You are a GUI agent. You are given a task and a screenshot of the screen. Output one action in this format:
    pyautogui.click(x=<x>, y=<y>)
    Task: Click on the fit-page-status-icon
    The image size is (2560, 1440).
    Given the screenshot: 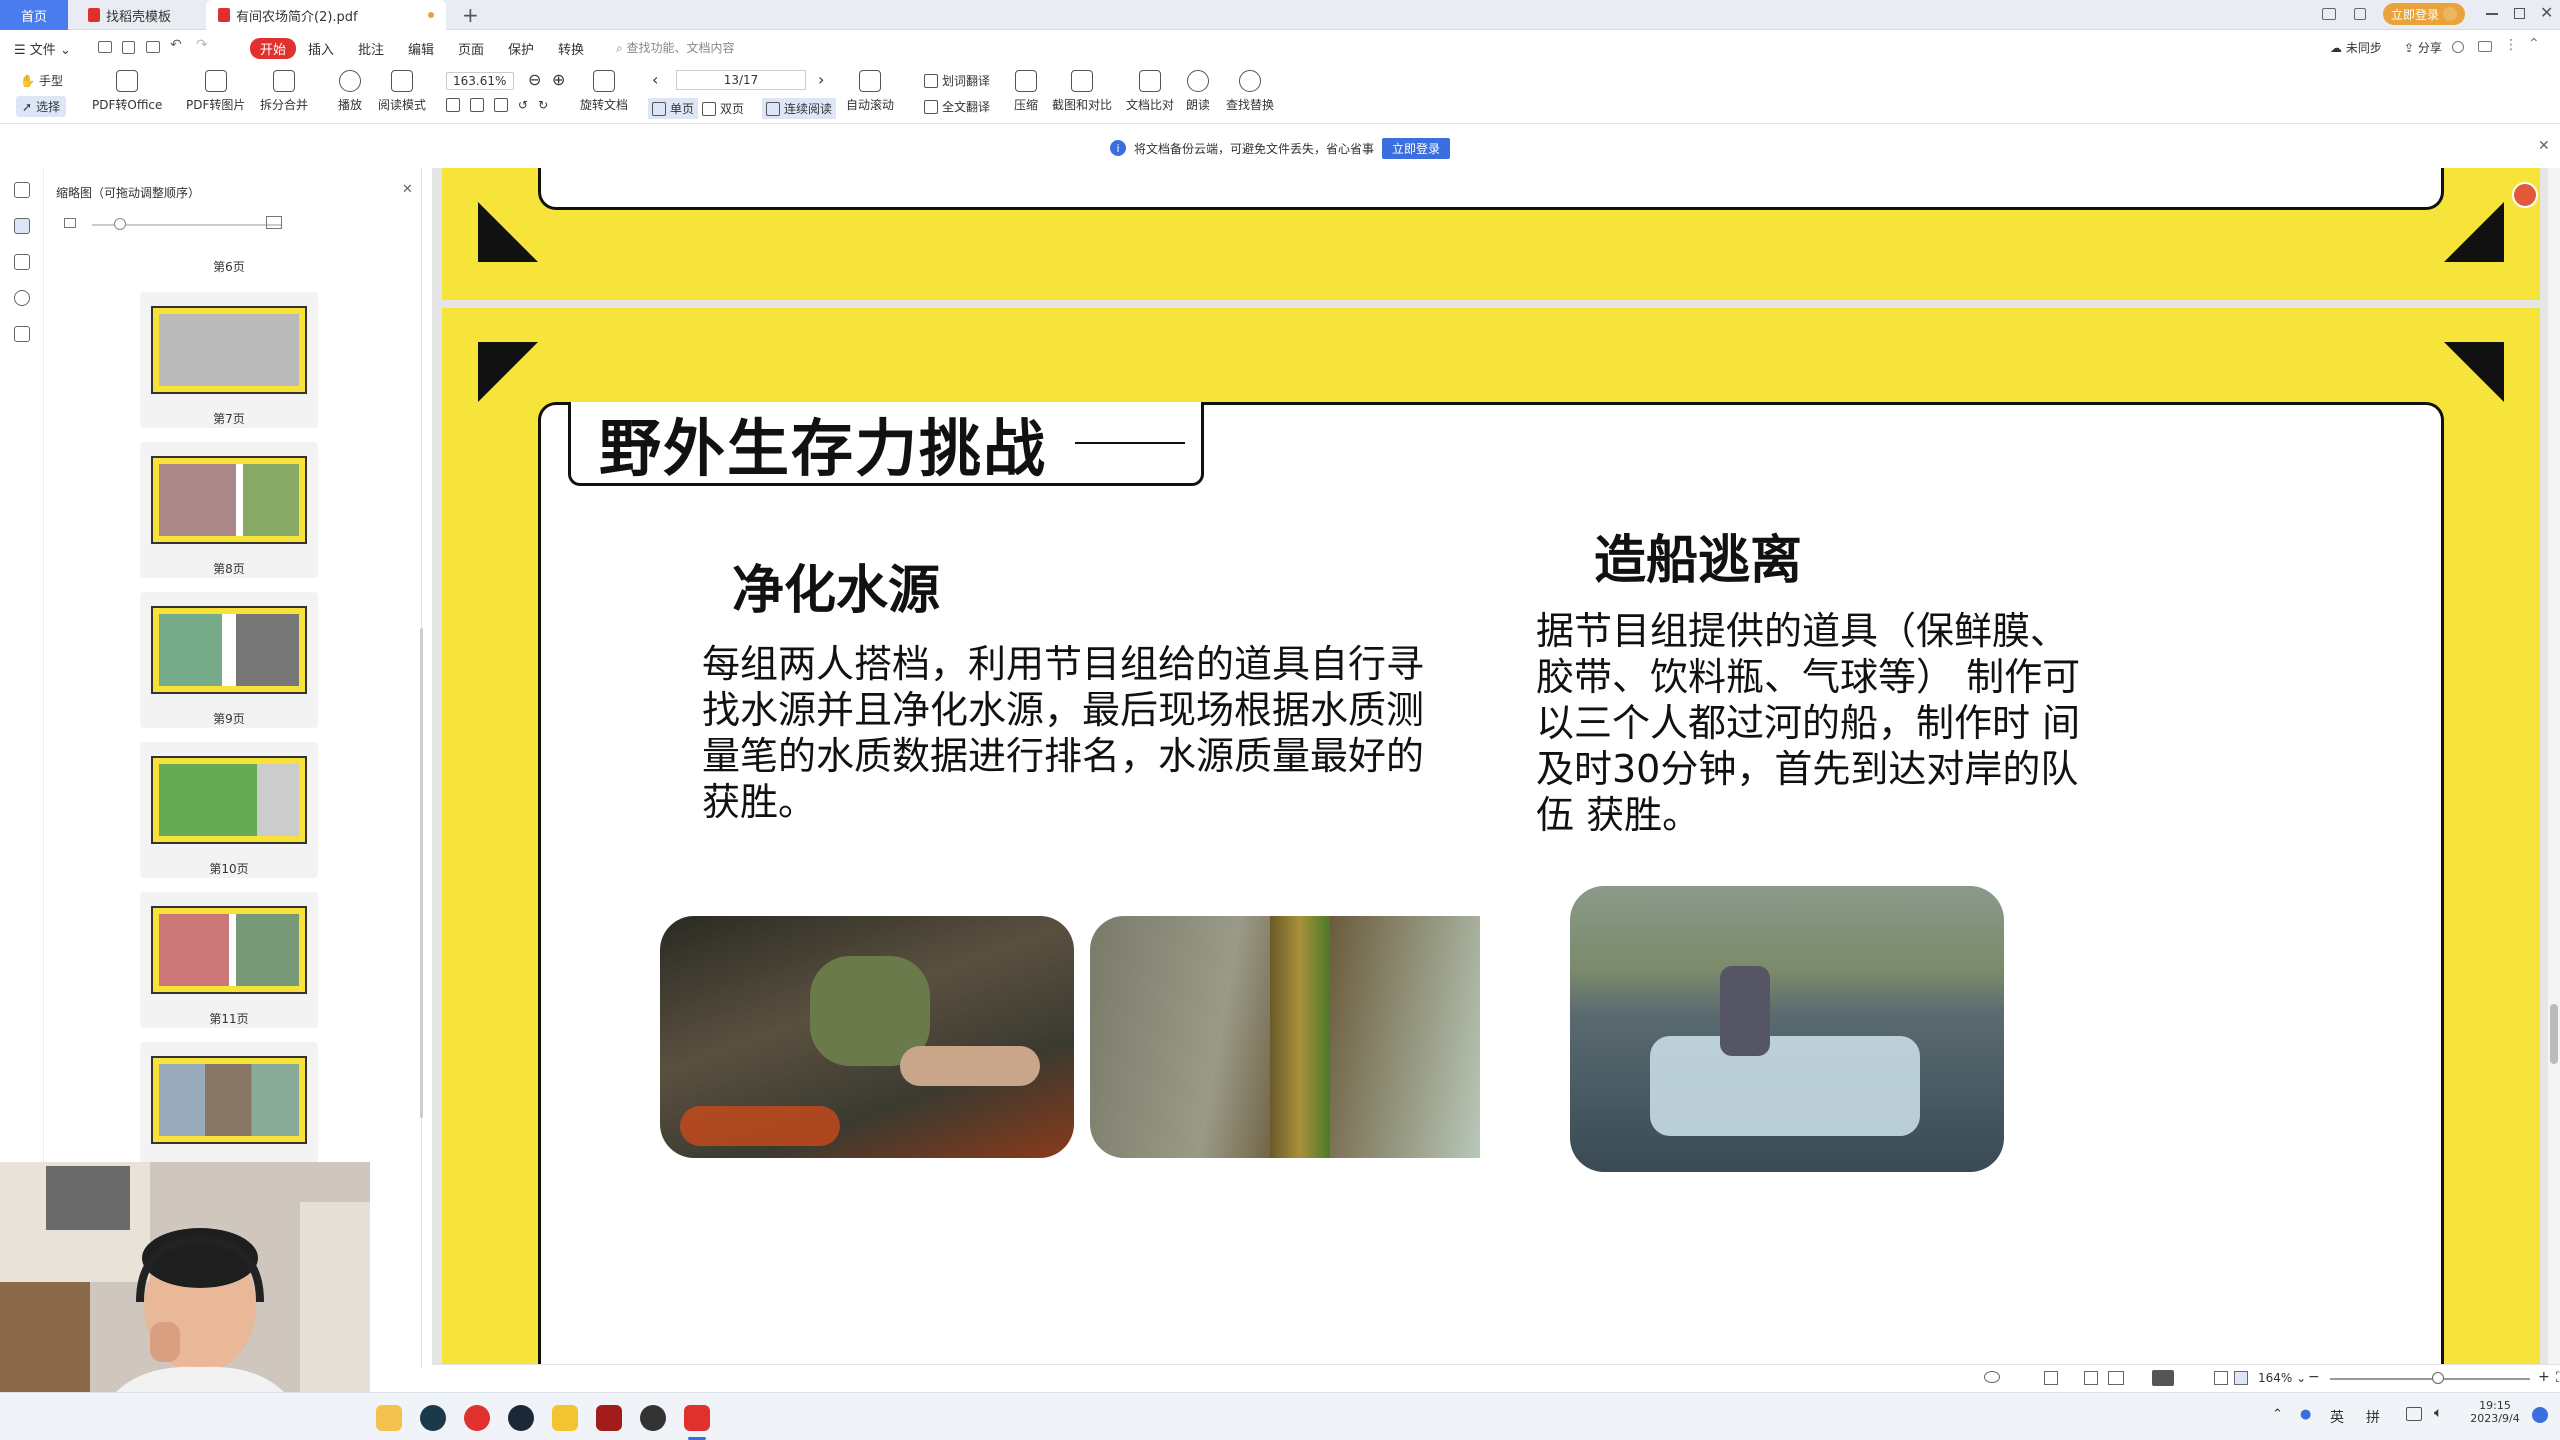 What is the action you would take?
    pyautogui.click(x=2221, y=1378)
    